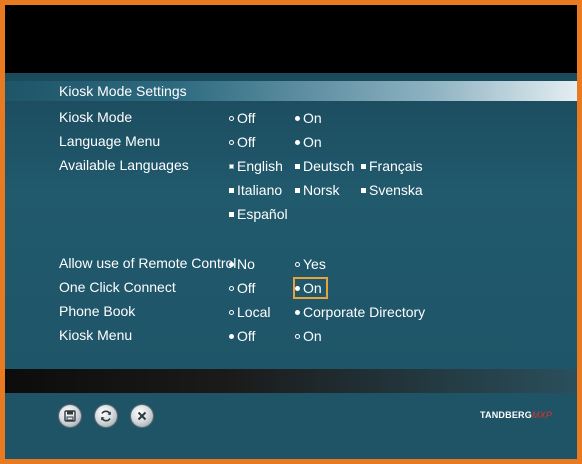 This screenshot has width=582, height=464. Describe the element at coordinates (392, 190) in the screenshot. I see `language-svenska-checkbox: Svenska` at that location.